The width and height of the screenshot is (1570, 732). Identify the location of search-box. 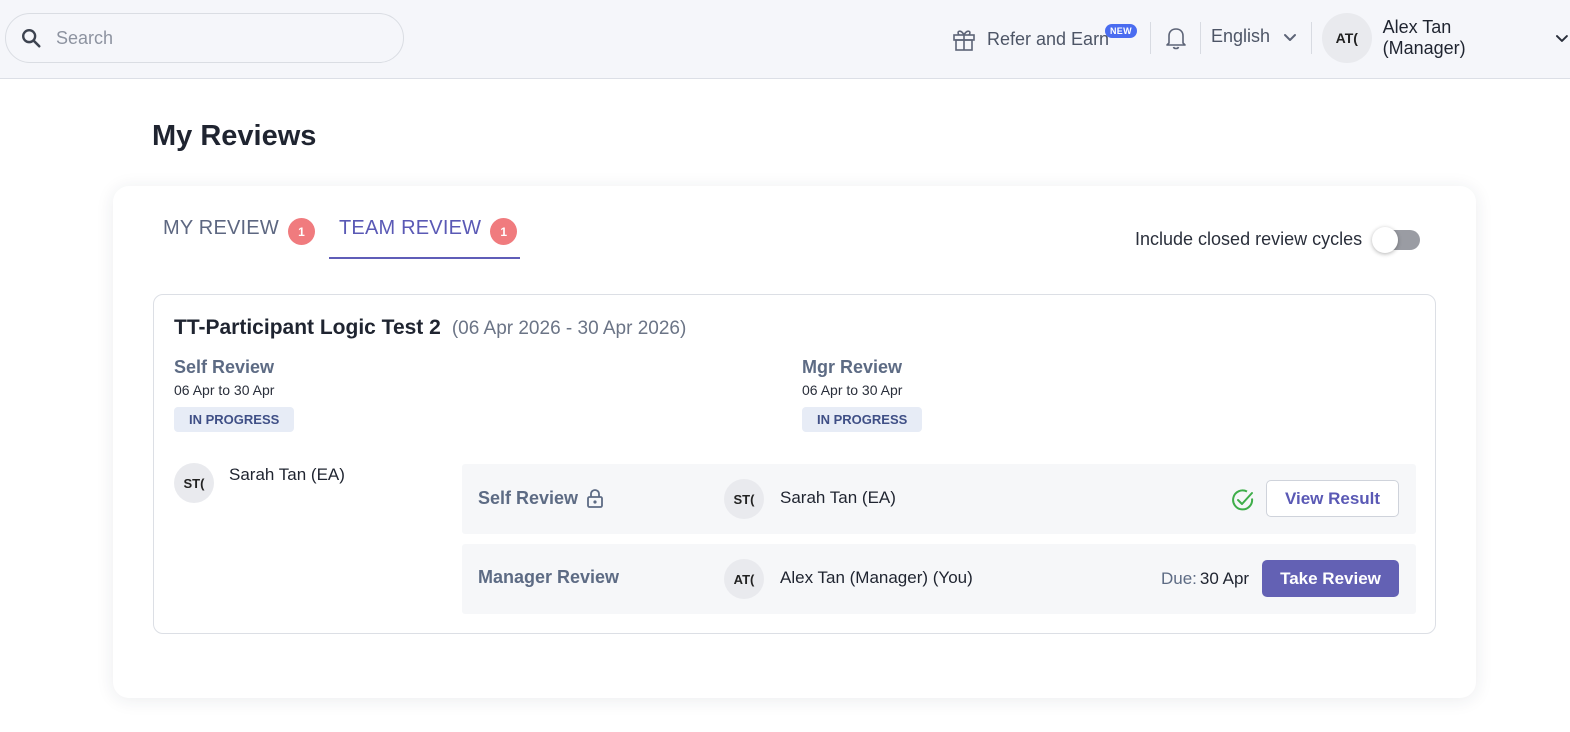
(204, 38).